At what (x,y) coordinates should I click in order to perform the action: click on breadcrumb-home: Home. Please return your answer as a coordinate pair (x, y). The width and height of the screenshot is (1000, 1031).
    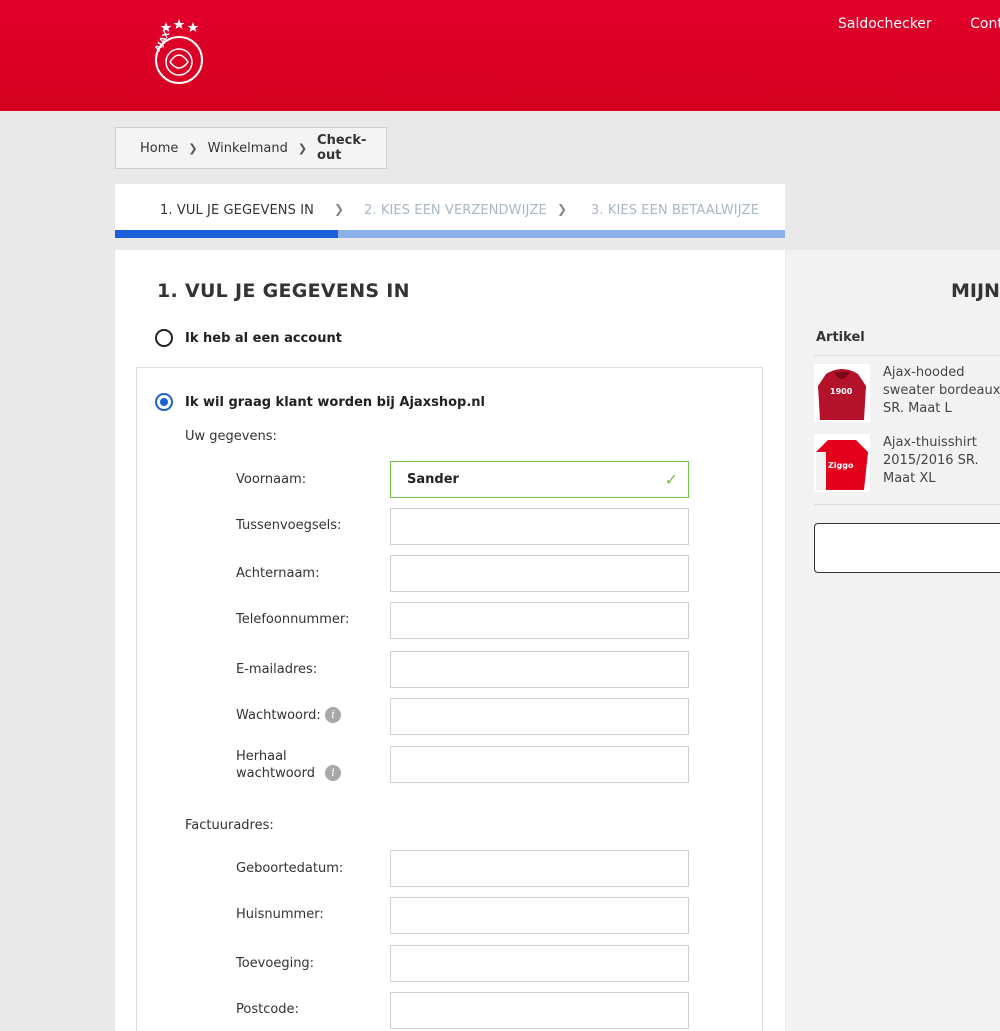
    Looking at the image, I should click on (159, 148).